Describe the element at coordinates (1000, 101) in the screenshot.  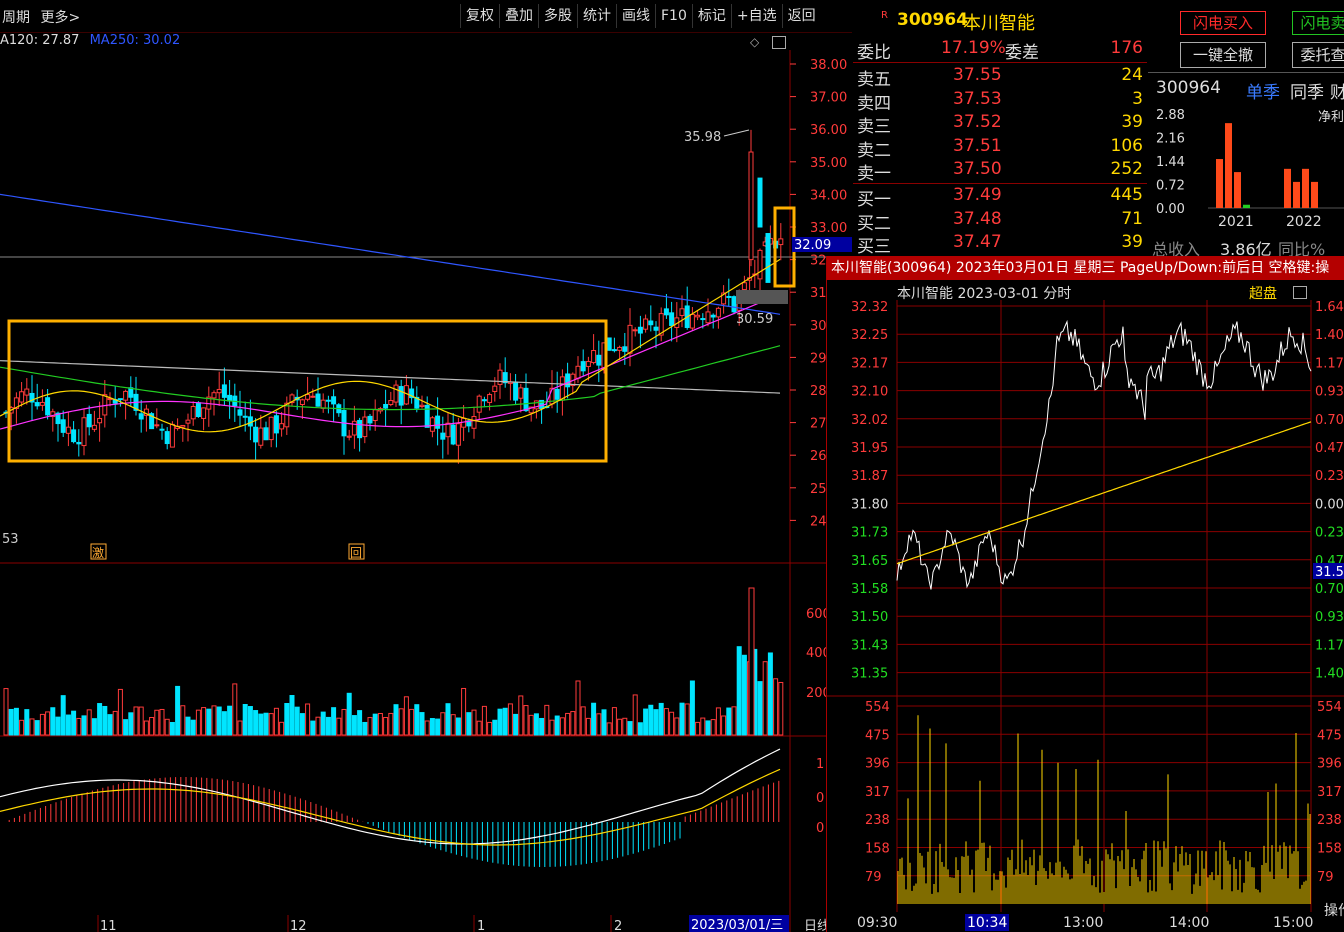
I see `asks-row: 卖四 37.53 3` at that location.